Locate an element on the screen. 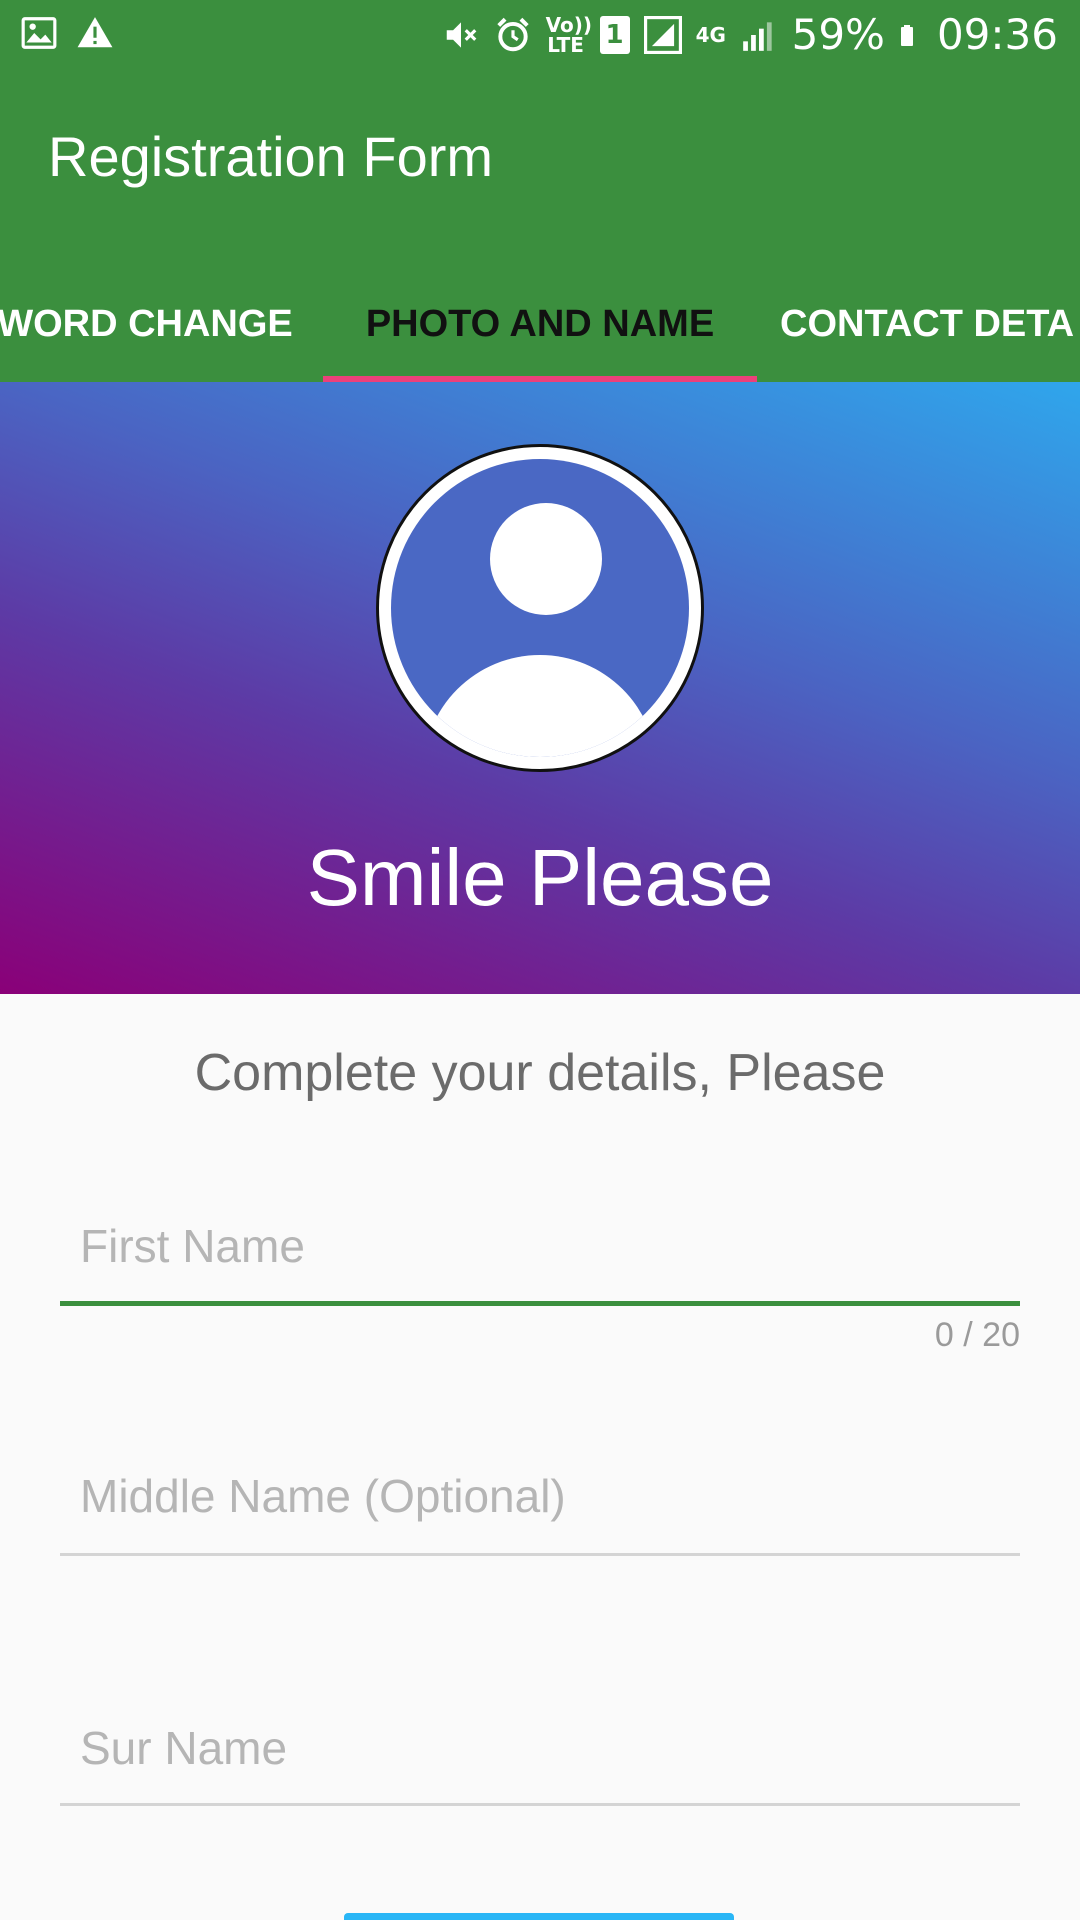 The width and height of the screenshot is (1080, 1920). avatar-button is located at coordinates (540, 608).